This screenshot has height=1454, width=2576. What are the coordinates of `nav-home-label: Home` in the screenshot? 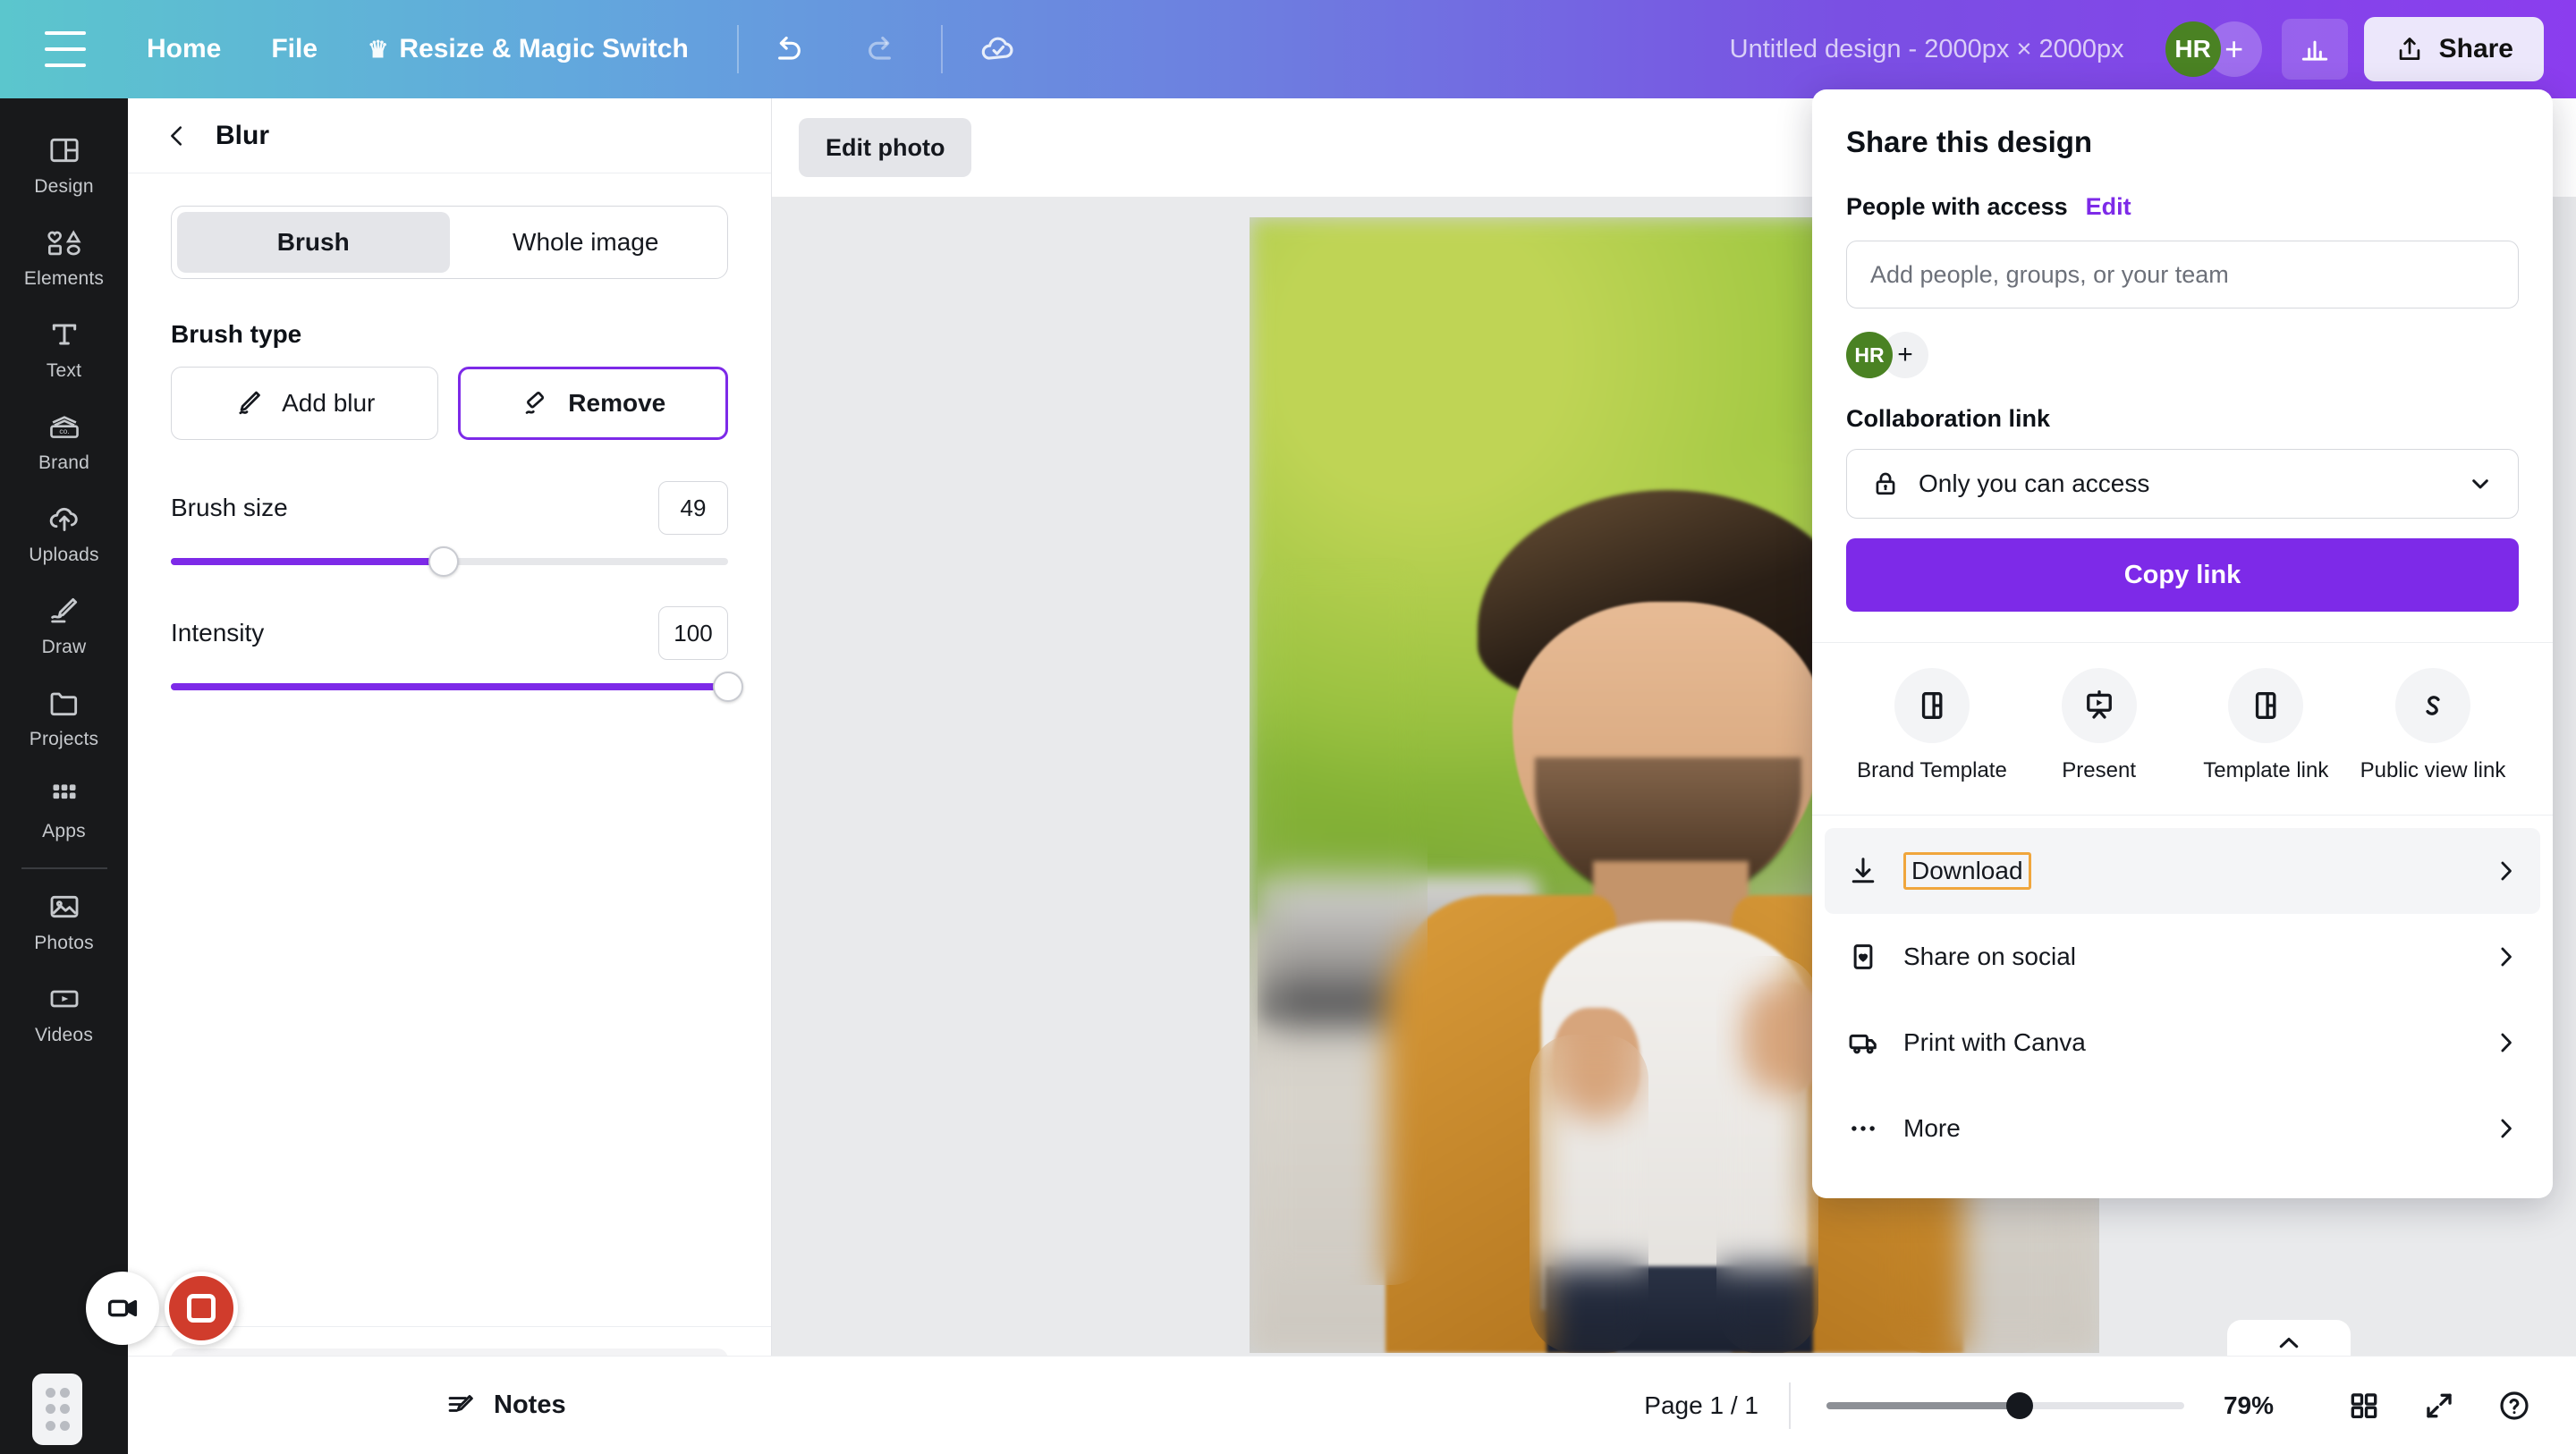 It's located at (184, 49).